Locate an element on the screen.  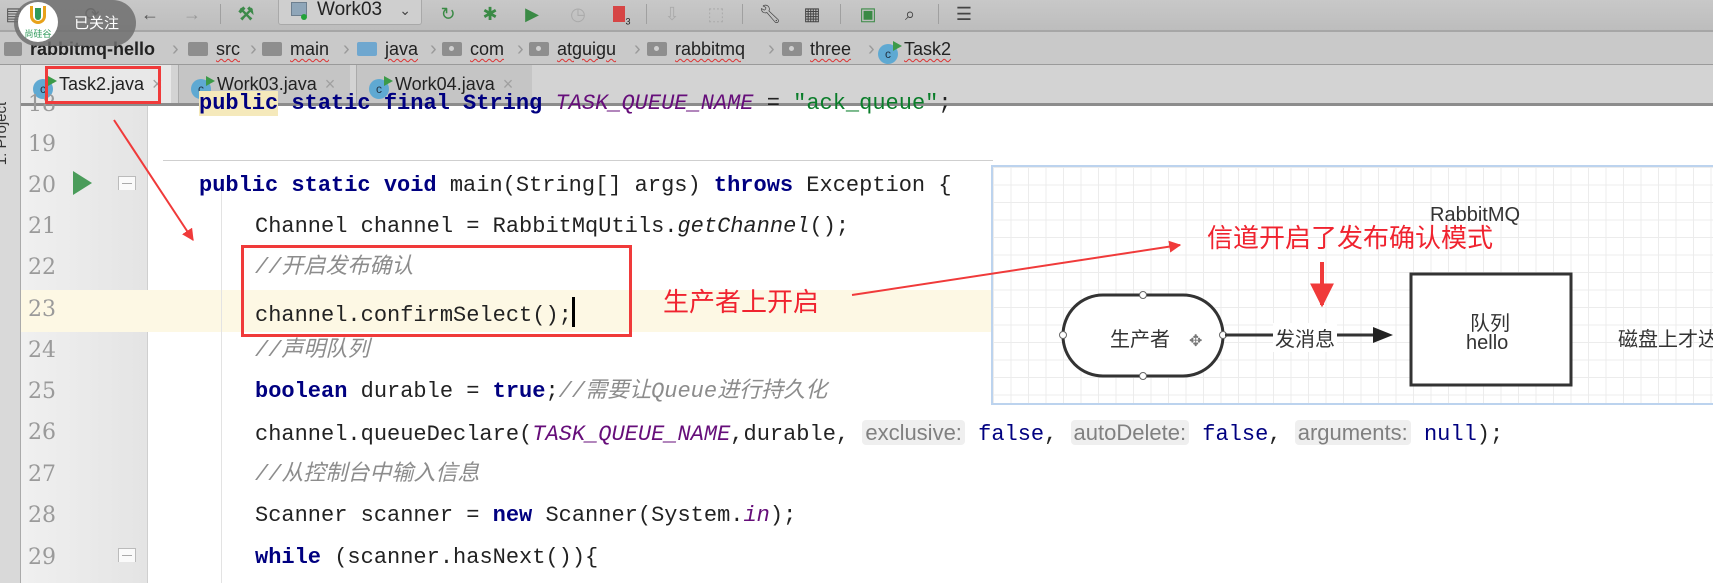
arrow-tab-to-code is located at coordinates (153, 180).